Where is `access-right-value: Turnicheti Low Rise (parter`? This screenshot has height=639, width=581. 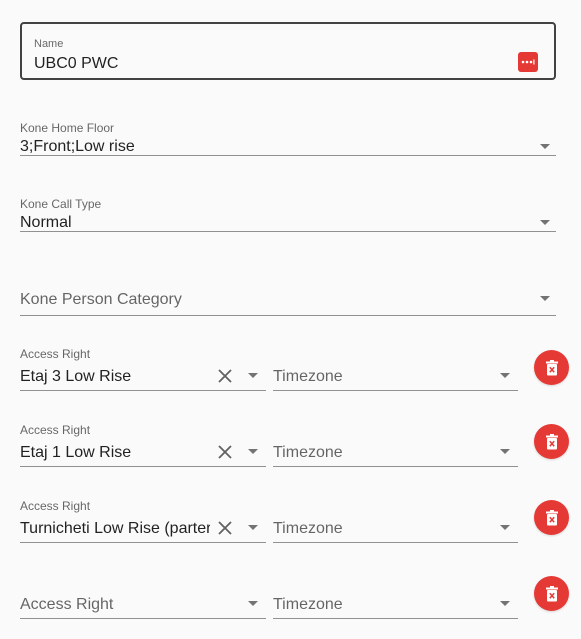
access-right-value: Turnicheti Low Rise (parter is located at coordinates (115, 528).